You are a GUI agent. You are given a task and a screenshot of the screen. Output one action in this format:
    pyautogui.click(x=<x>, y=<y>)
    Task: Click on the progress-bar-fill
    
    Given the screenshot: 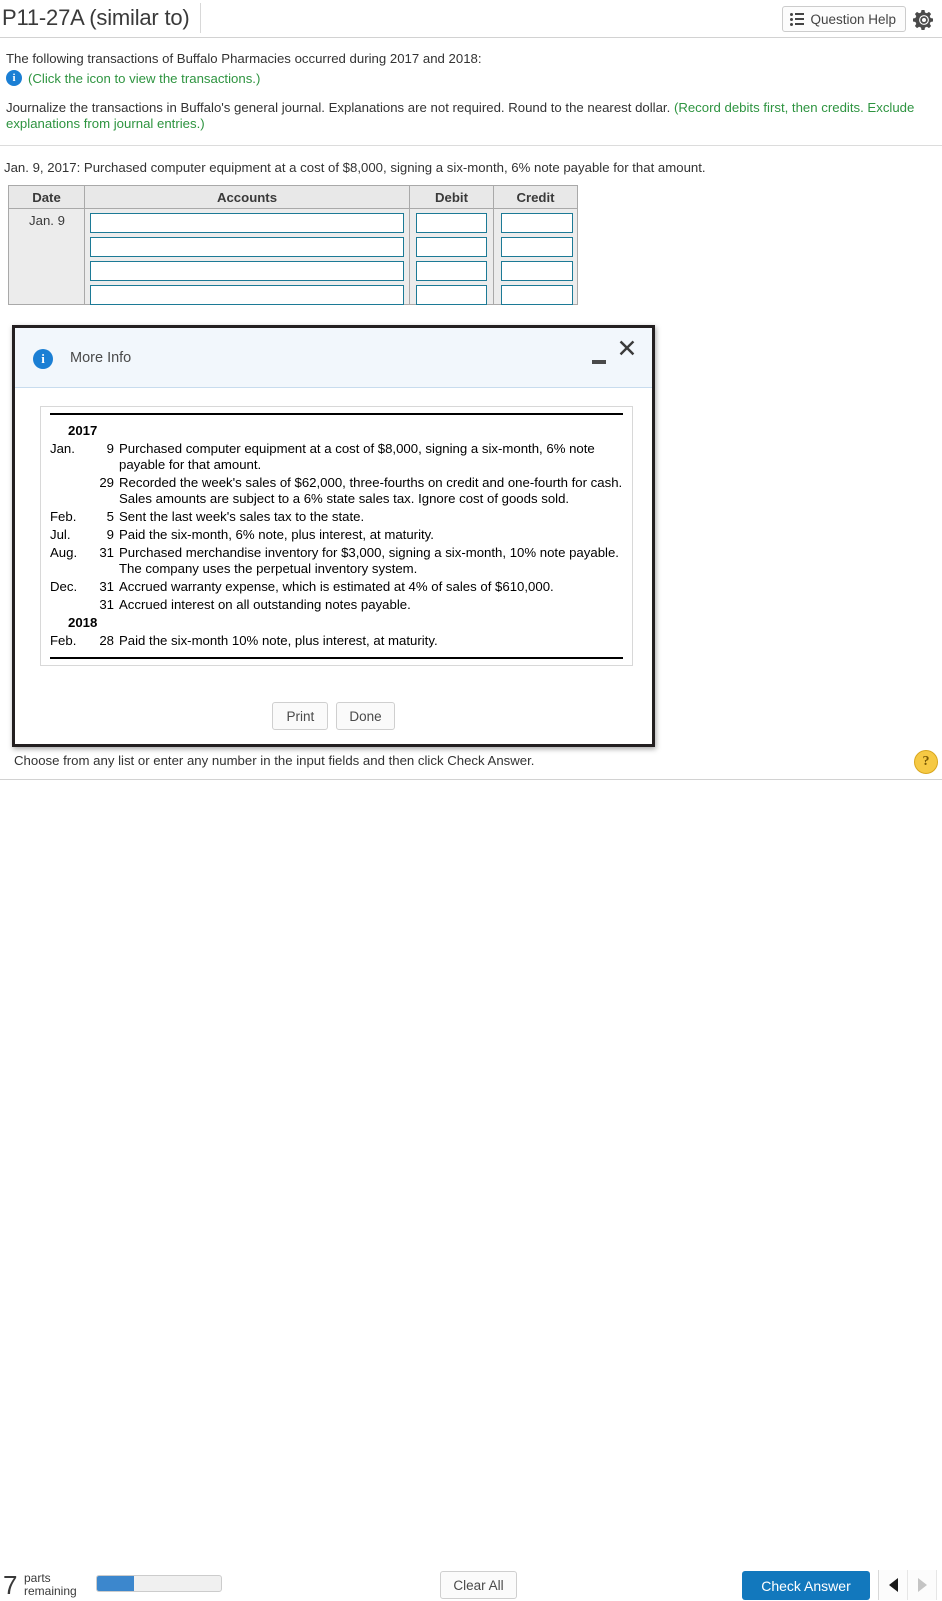 What is the action you would take?
    pyautogui.click(x=116, y=1583)
    